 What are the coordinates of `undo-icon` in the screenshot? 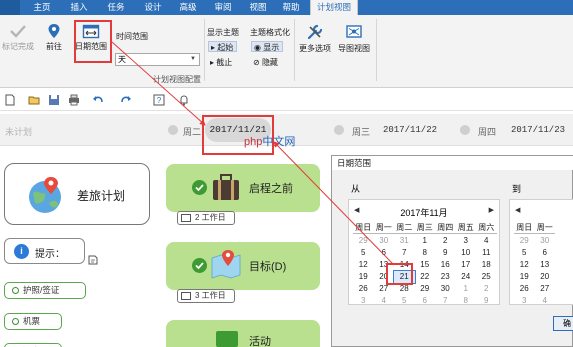 It's located at (98, 100).